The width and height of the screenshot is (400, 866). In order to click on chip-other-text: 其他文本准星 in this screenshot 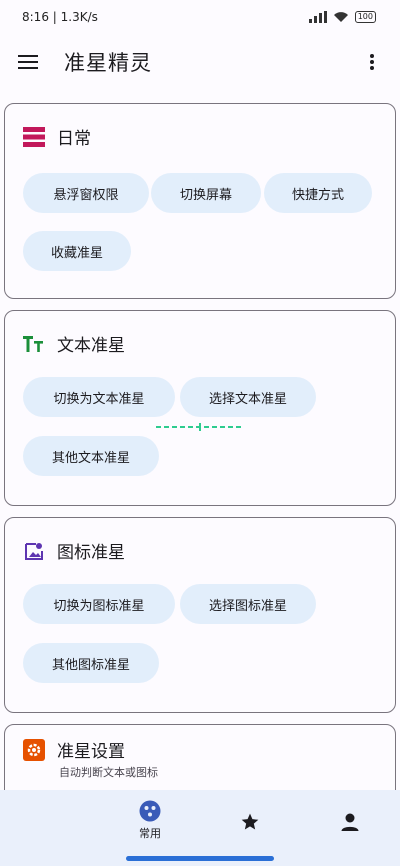, I will do `click(91, 456)`.